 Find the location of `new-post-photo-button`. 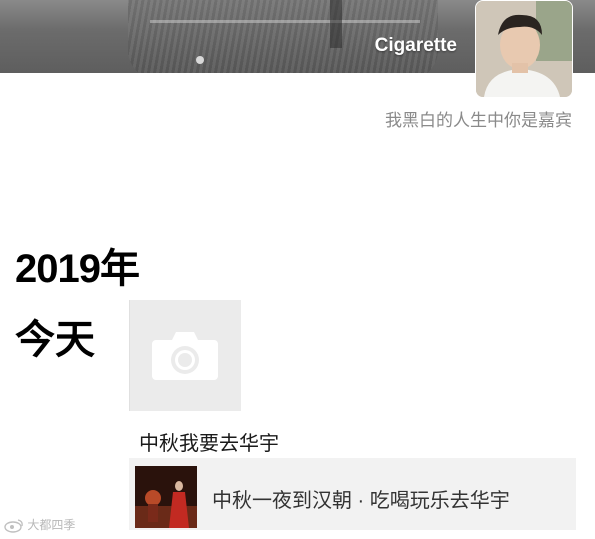

new-post-photo-button is located at coordinates (185, 355).